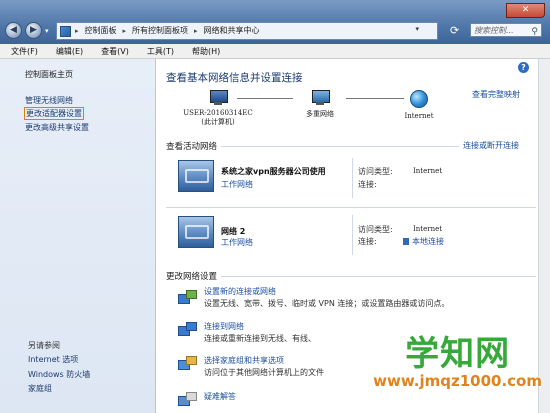 This screenshot has width=550, height=413. Describe the element at coordinates (160, 30) in the screenshot. I see `breadcrumb-all-items: 所有控制面板项` at that location.